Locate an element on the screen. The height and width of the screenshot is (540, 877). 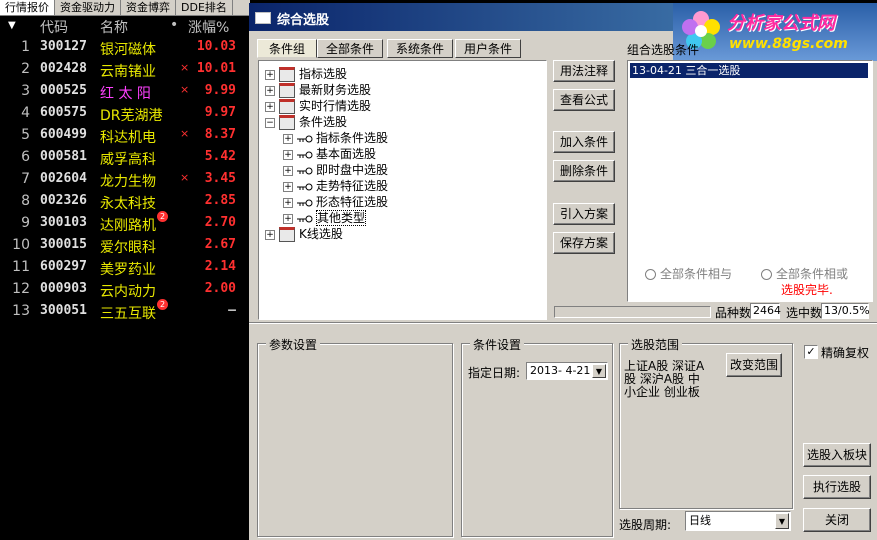
stock-name-text: 美罗药业 is located at coordinates (128, 270).